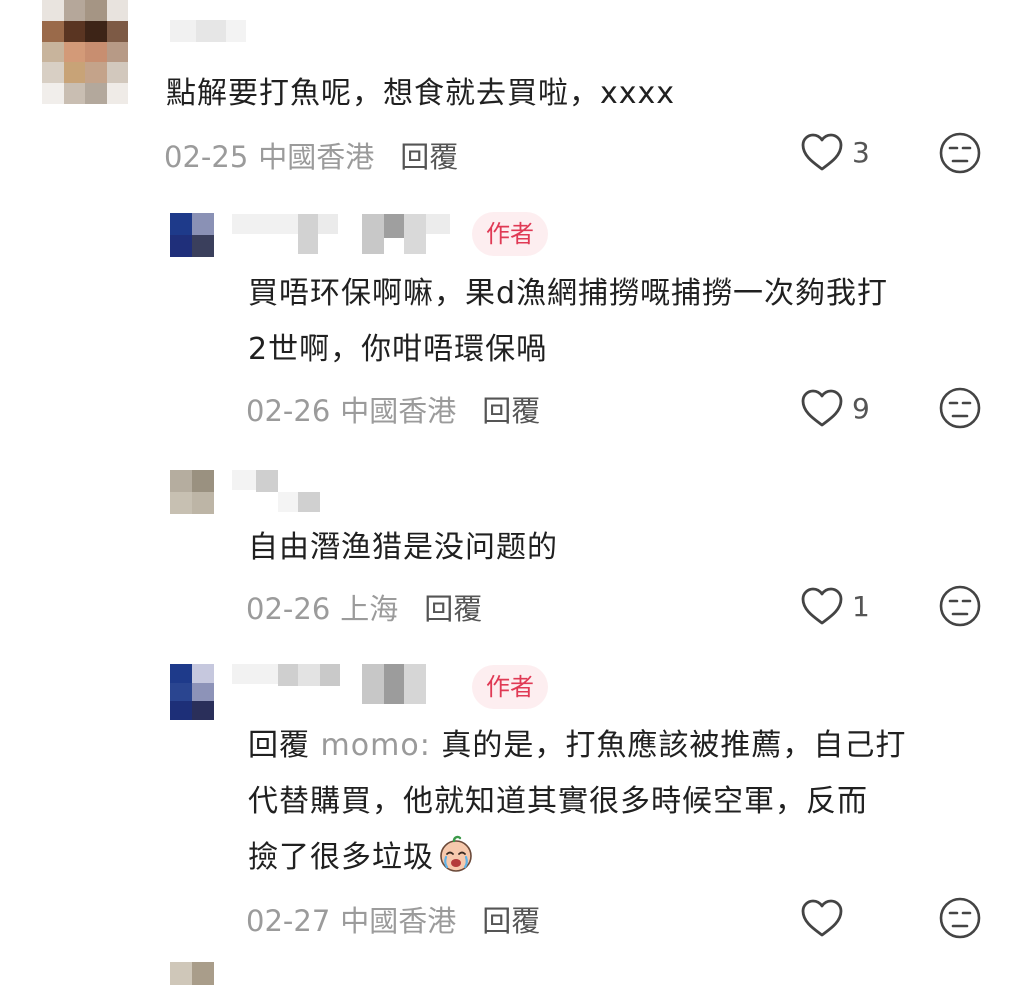 This screenshot has width=1024, height=985. I want to click on like-button, so click(826, 918).